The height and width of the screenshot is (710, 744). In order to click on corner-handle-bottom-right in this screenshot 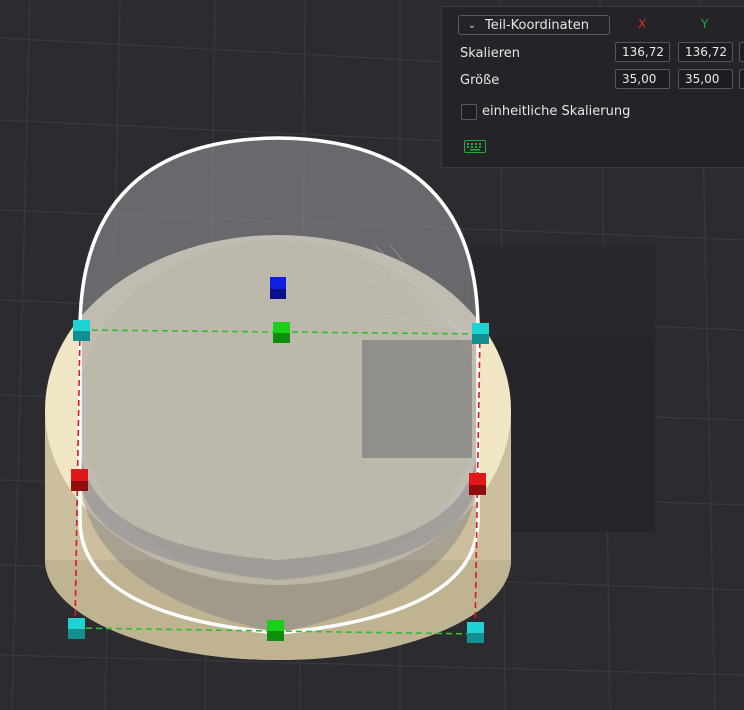, I will do `click(475, 632)`.